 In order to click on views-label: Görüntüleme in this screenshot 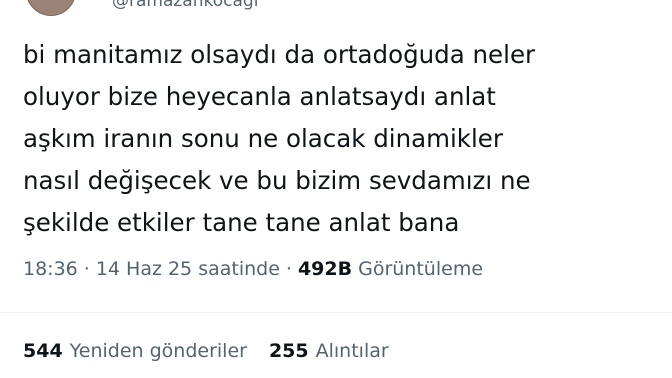, I will do `click(421, 269)`.